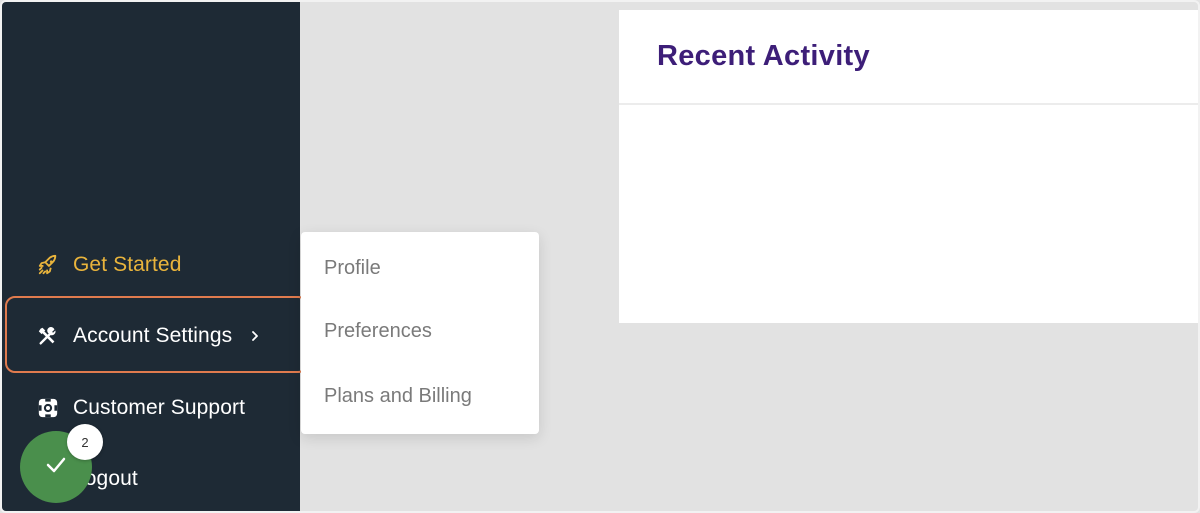  Describe the element at coordinates (85, 442) in the screenshot. I see `notification-badge: 2` at that location.